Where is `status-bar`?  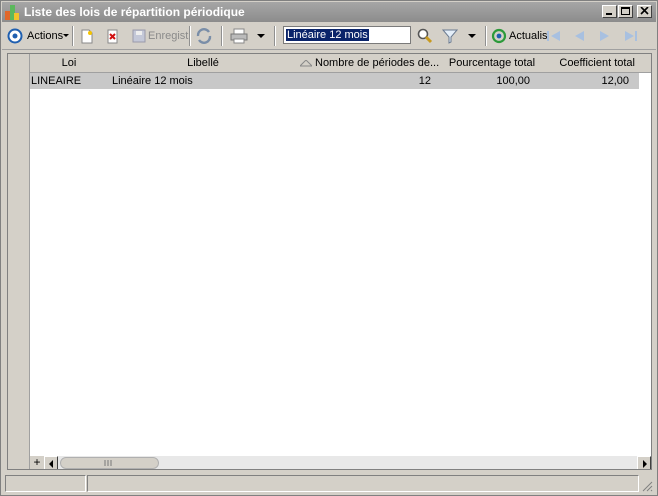 status-bar is located at coordinates (330, 484).